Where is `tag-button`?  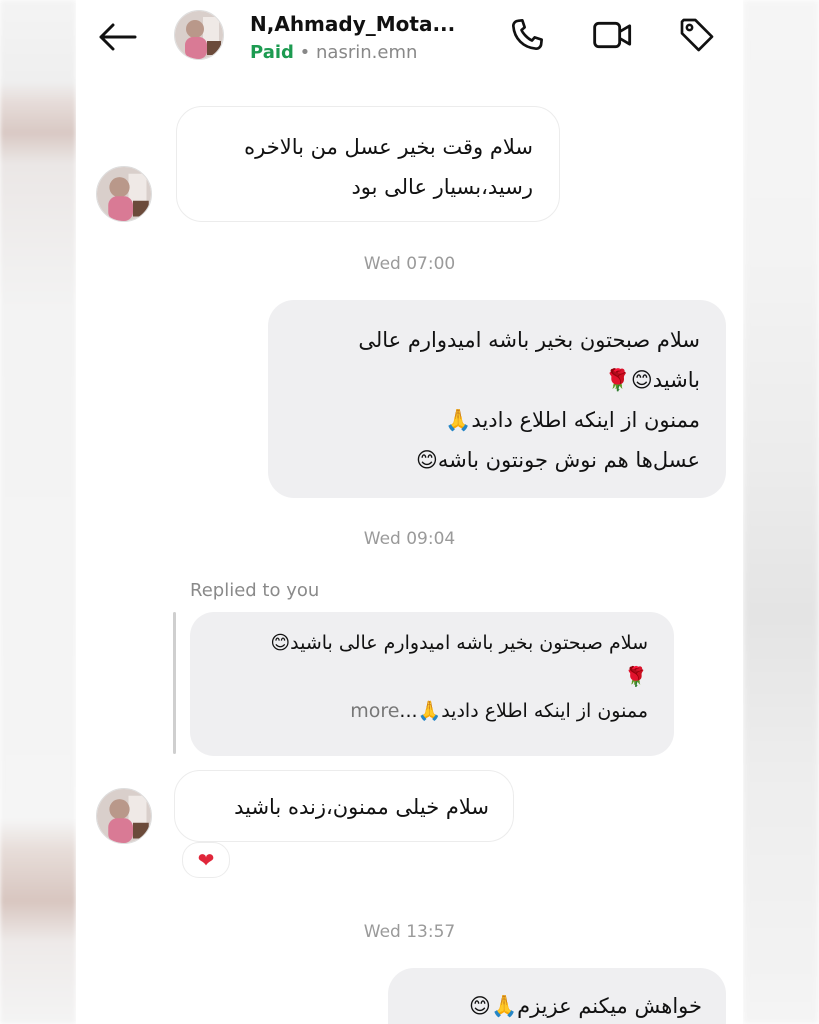 tag-button is located at coordinates (697, 35).